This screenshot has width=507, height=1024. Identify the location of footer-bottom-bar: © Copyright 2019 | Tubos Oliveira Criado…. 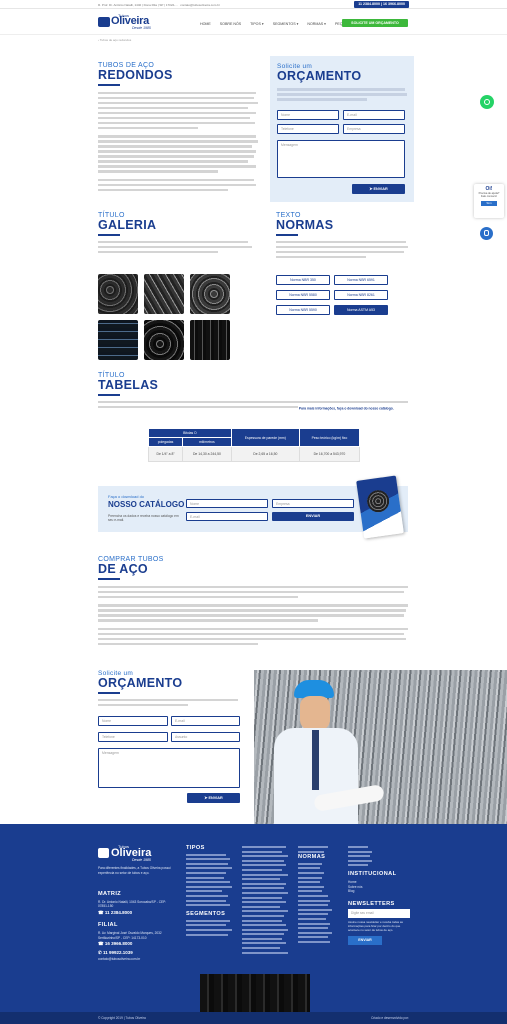
(253, 1018).